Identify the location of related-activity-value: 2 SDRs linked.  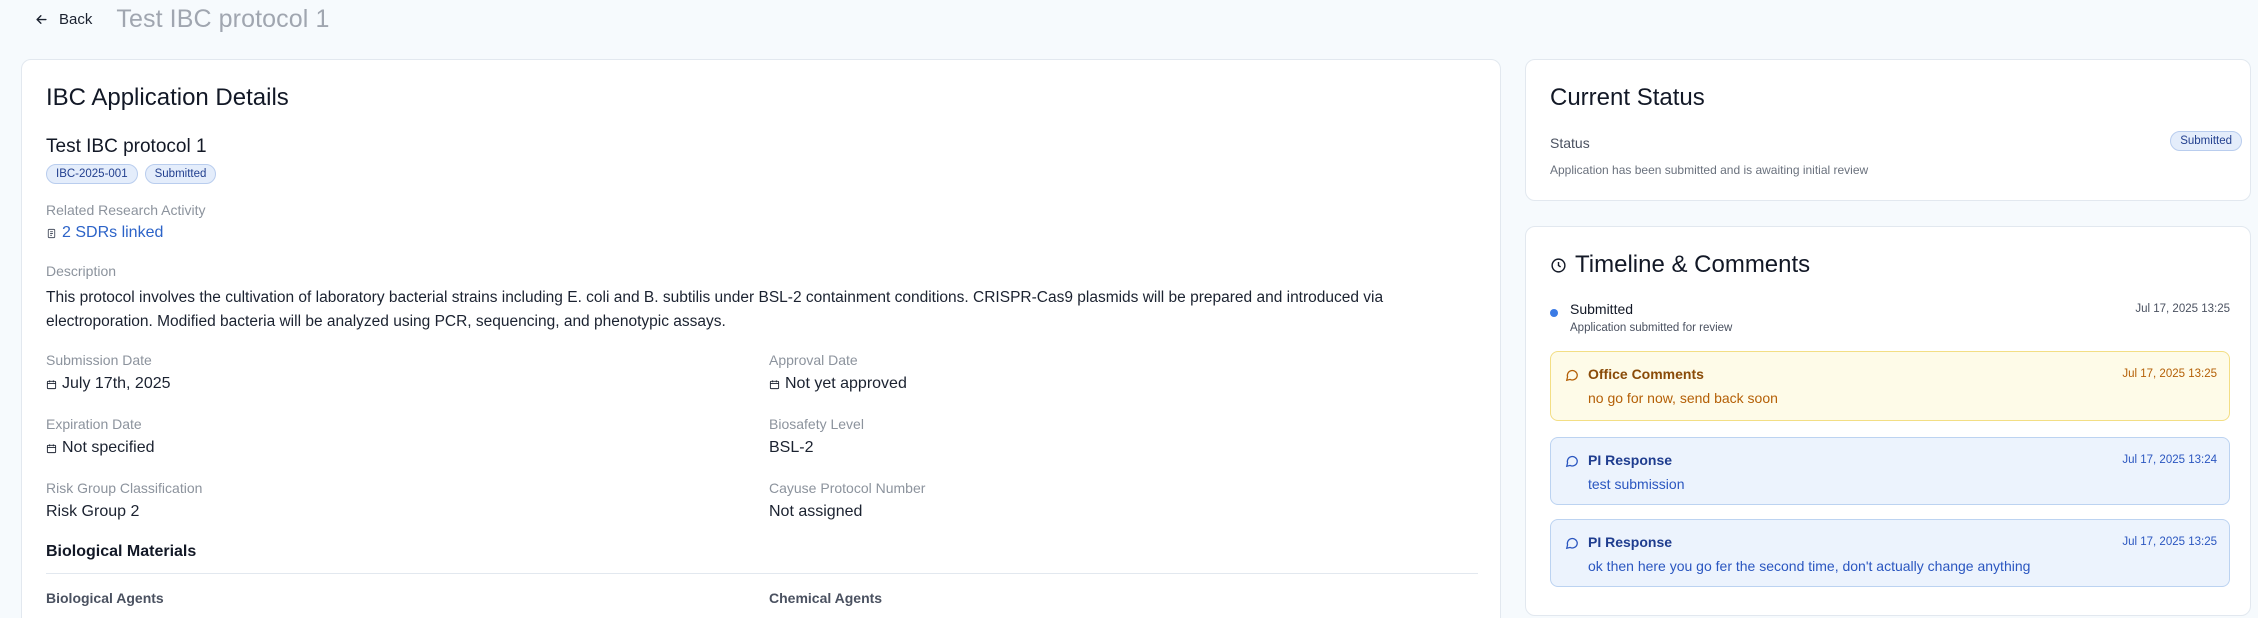
(113, 232).